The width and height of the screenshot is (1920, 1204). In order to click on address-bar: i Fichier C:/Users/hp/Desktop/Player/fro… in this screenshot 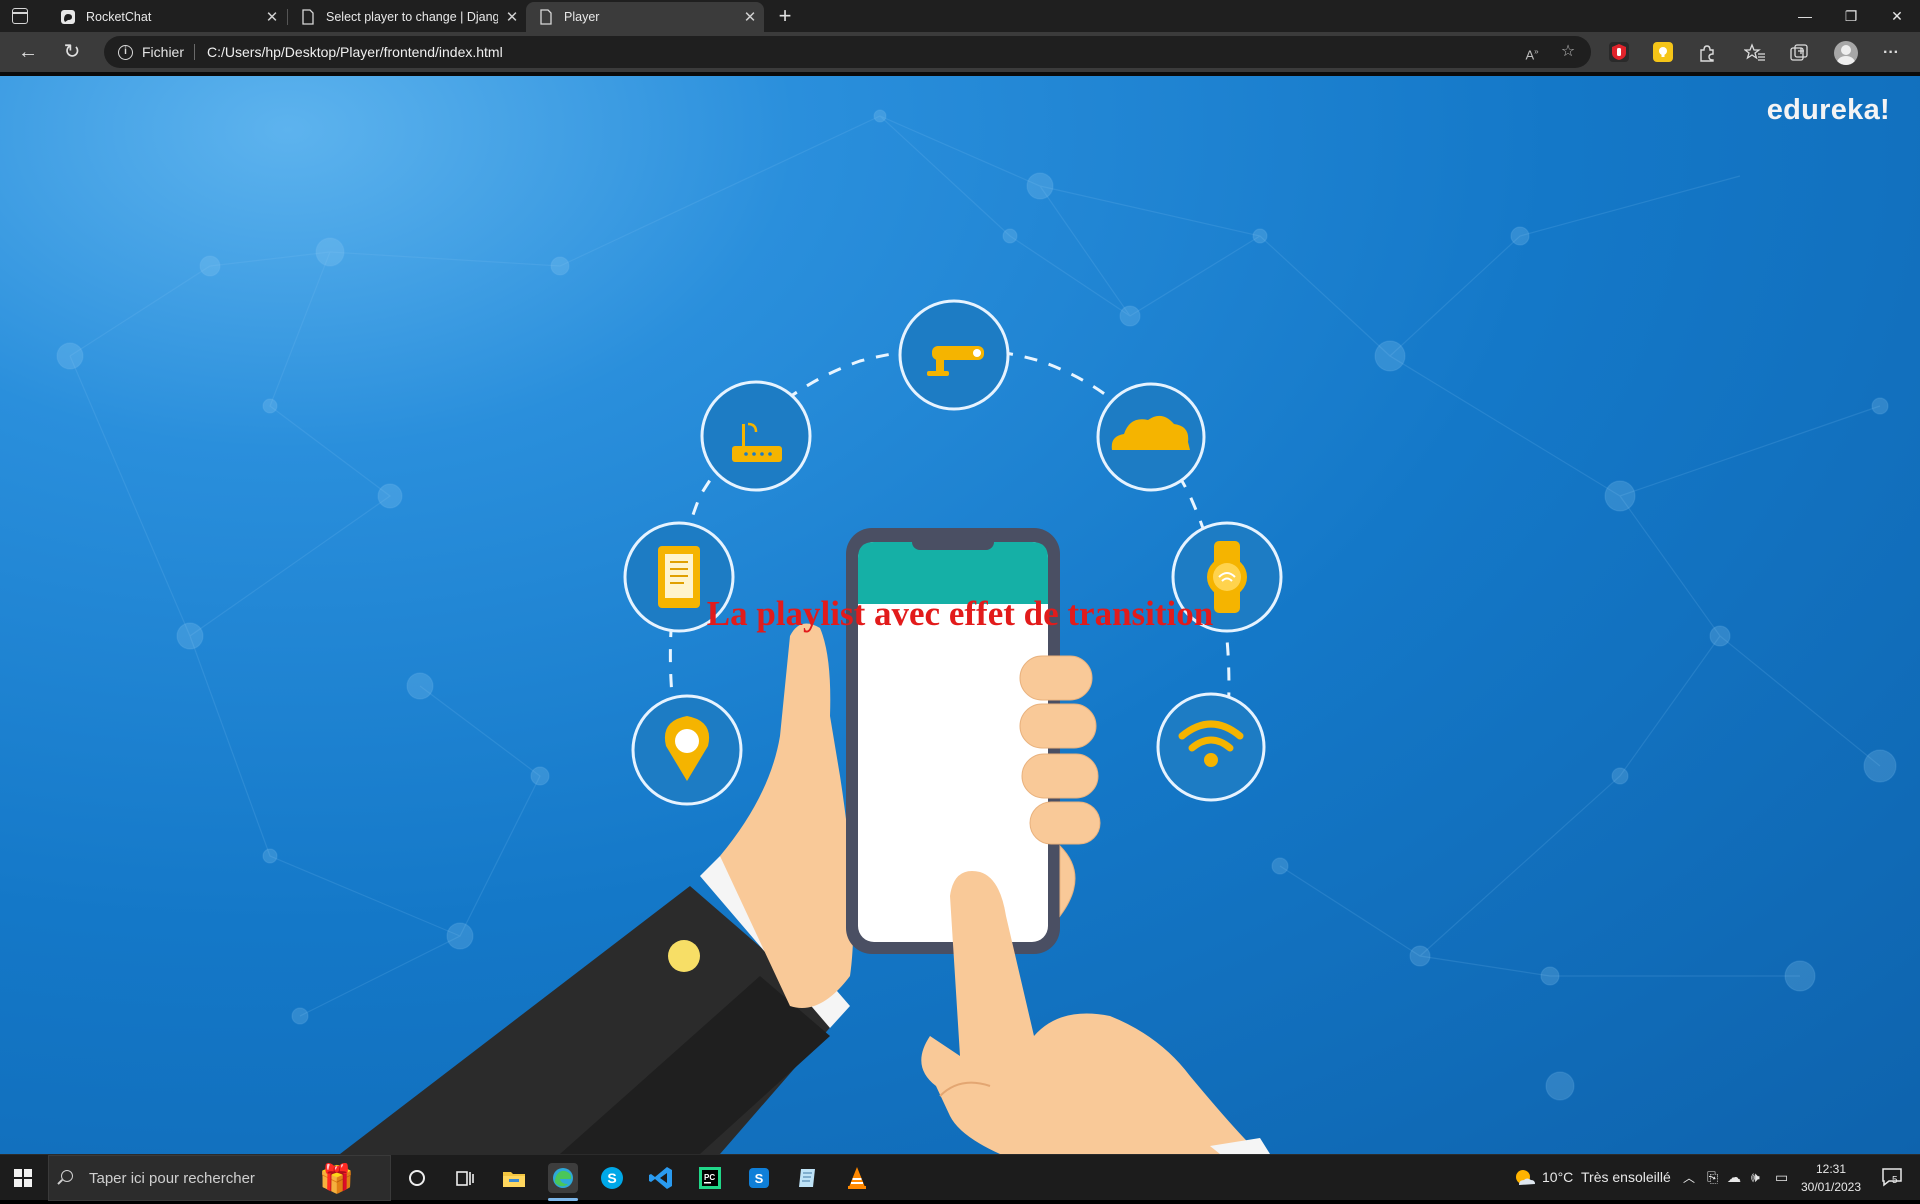, I will do `click(847, 52)`.